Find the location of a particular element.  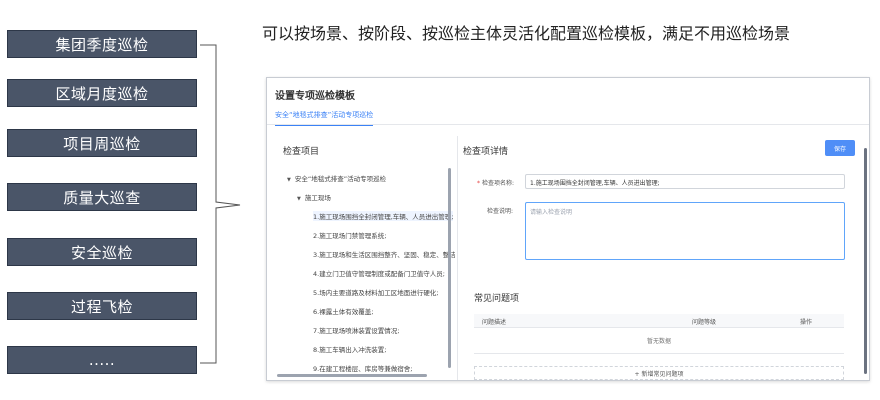

tree-group: ▼ 施工现场 is located at coordinates (314, 197).